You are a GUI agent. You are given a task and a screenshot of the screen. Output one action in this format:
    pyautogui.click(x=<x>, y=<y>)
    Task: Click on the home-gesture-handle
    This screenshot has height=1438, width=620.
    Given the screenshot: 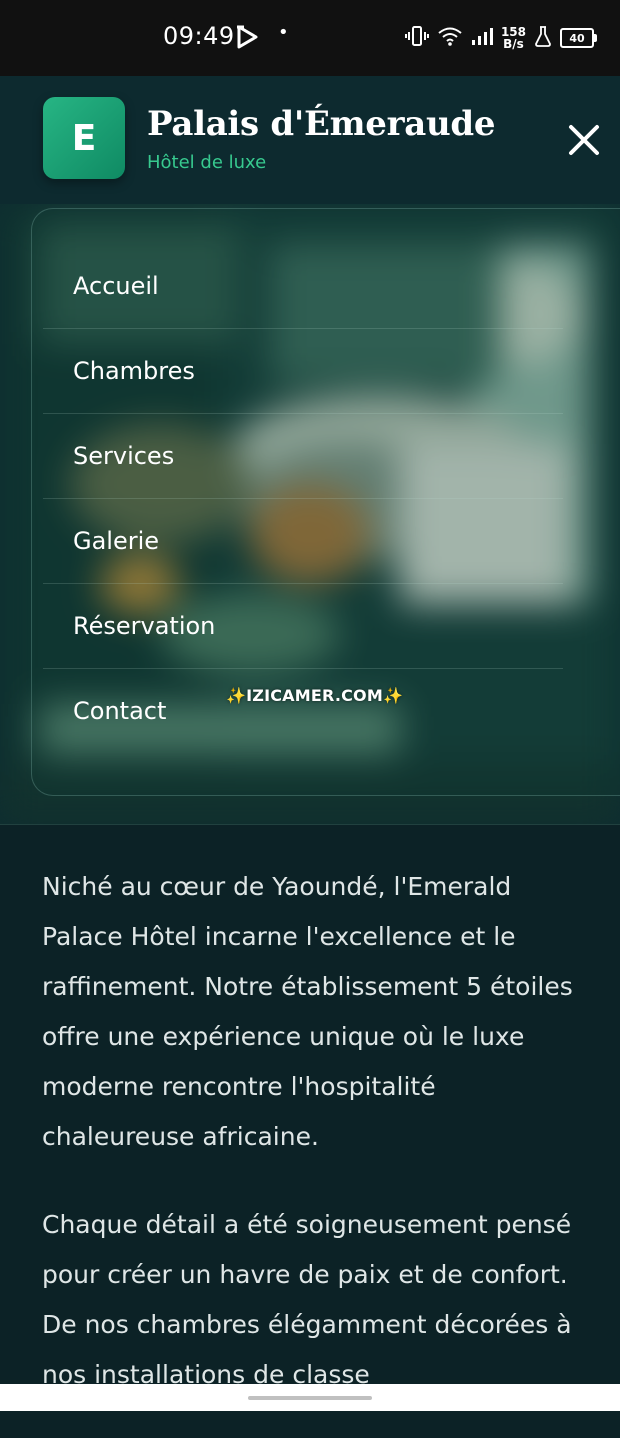 What is the action you would take?
    pyautogui.click(x=310, y=1398)
    